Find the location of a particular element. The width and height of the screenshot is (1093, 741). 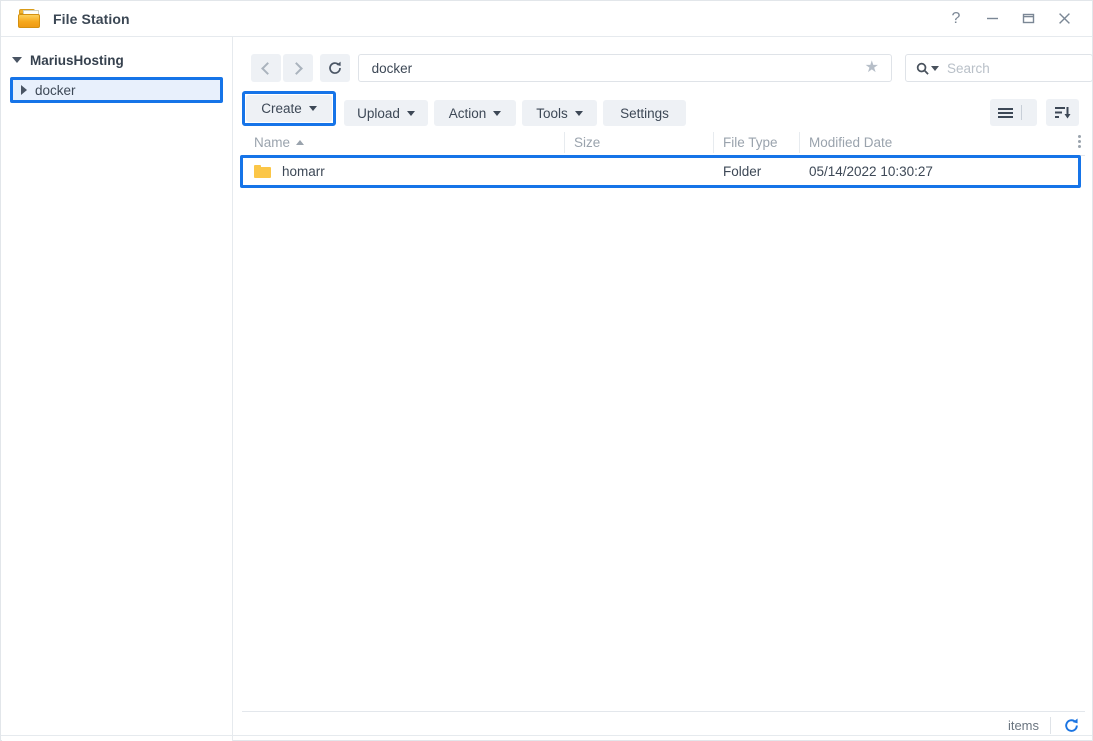

navigation-bar: docker ★ Search is located at coordinates (663, 68).